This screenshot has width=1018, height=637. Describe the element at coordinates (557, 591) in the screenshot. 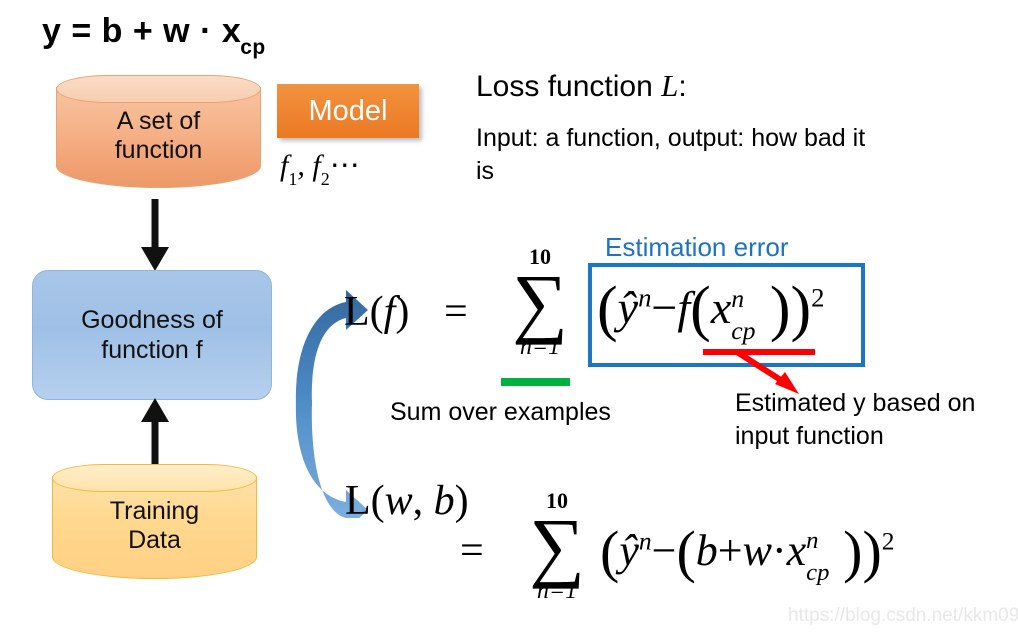

I see `sigma-2-lower-limit: n=1` at that location.